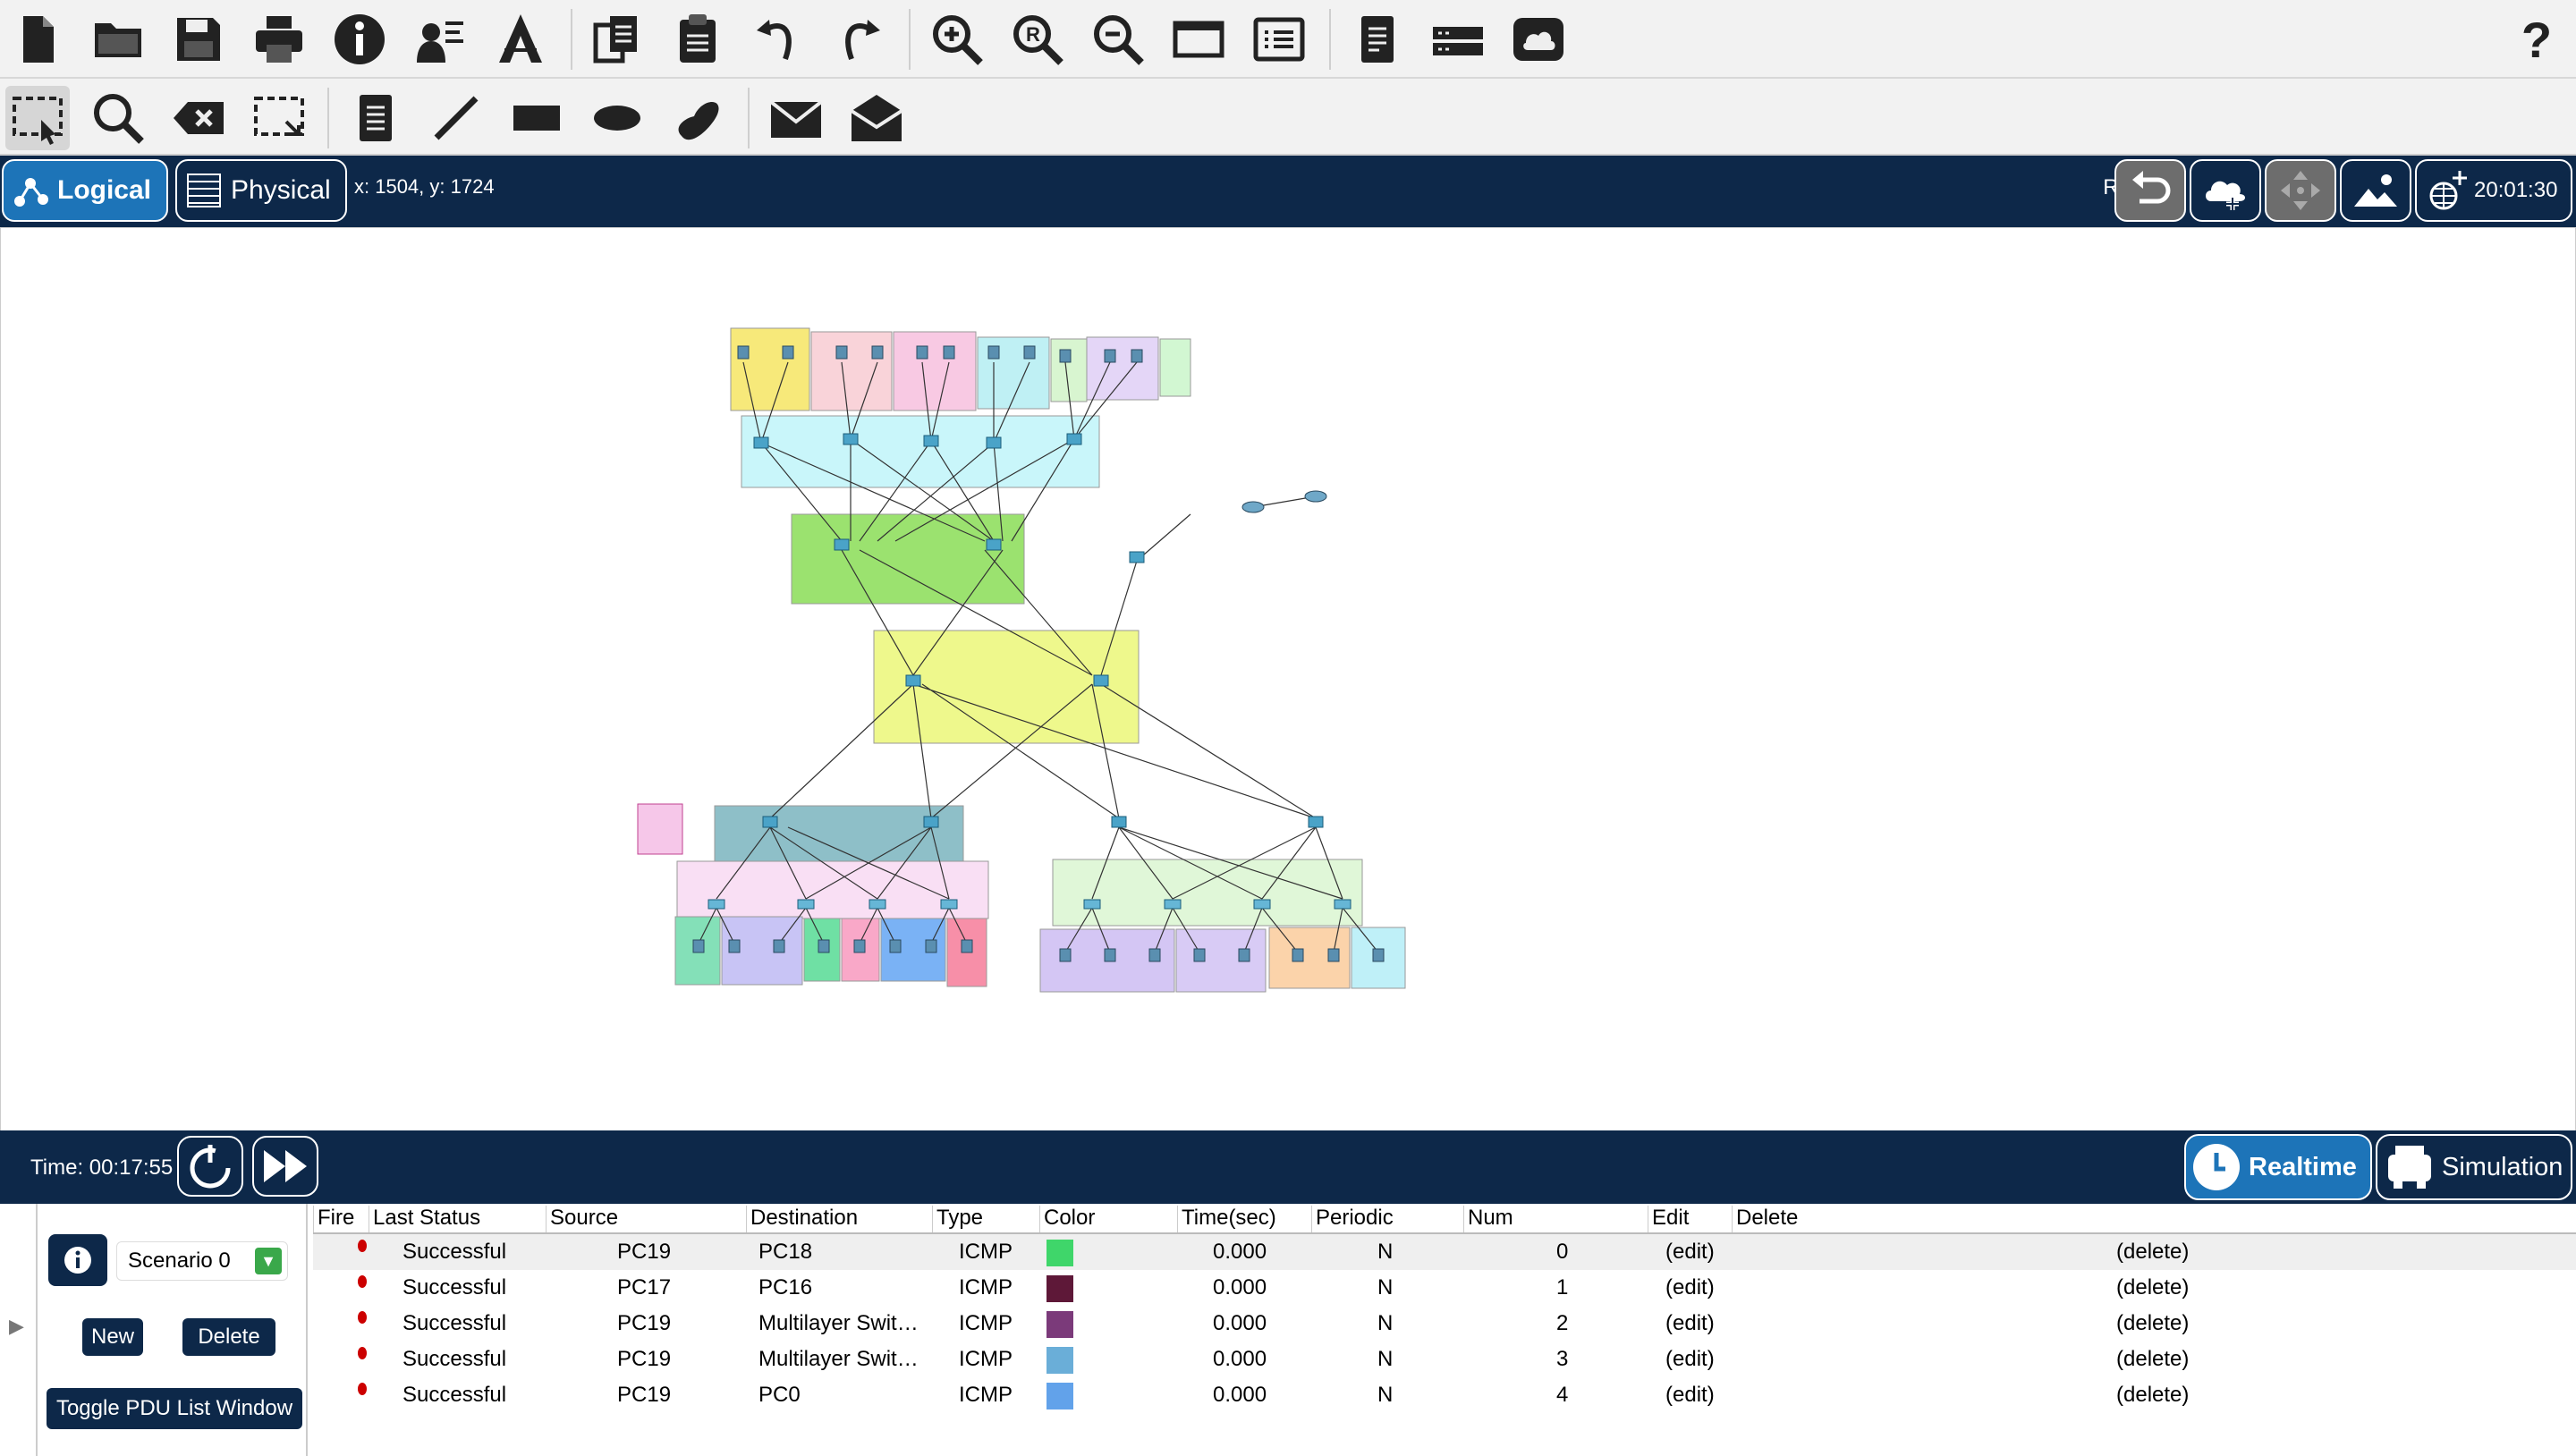  Describe the element at coordinates (1037, 39) in the screenshot. I see `zoom-reset-icon: R` at that location.